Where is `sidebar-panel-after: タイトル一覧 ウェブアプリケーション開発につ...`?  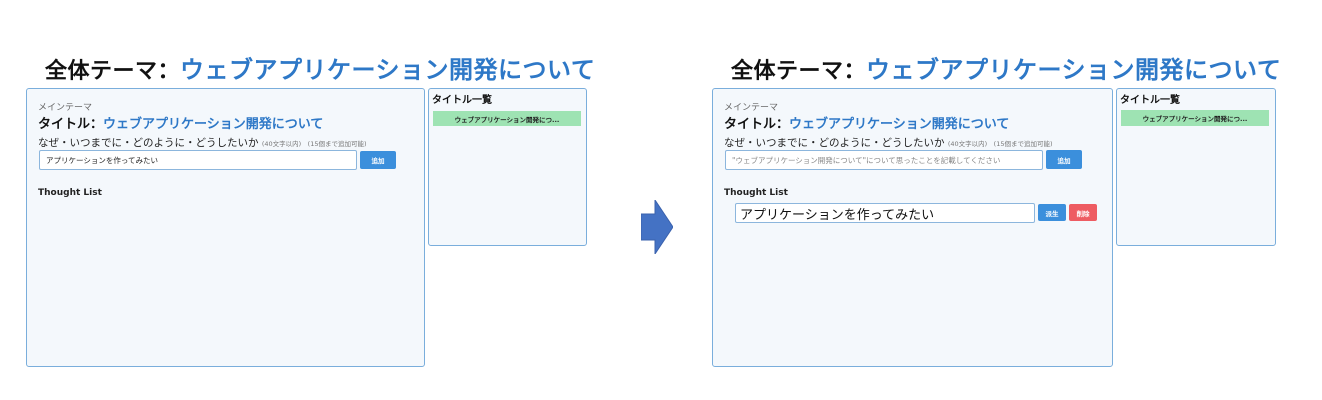 sidebar-panel-after: タイトル一覧 ウェブアプリケーション開発につ... is located at coordinates (1196, 167).